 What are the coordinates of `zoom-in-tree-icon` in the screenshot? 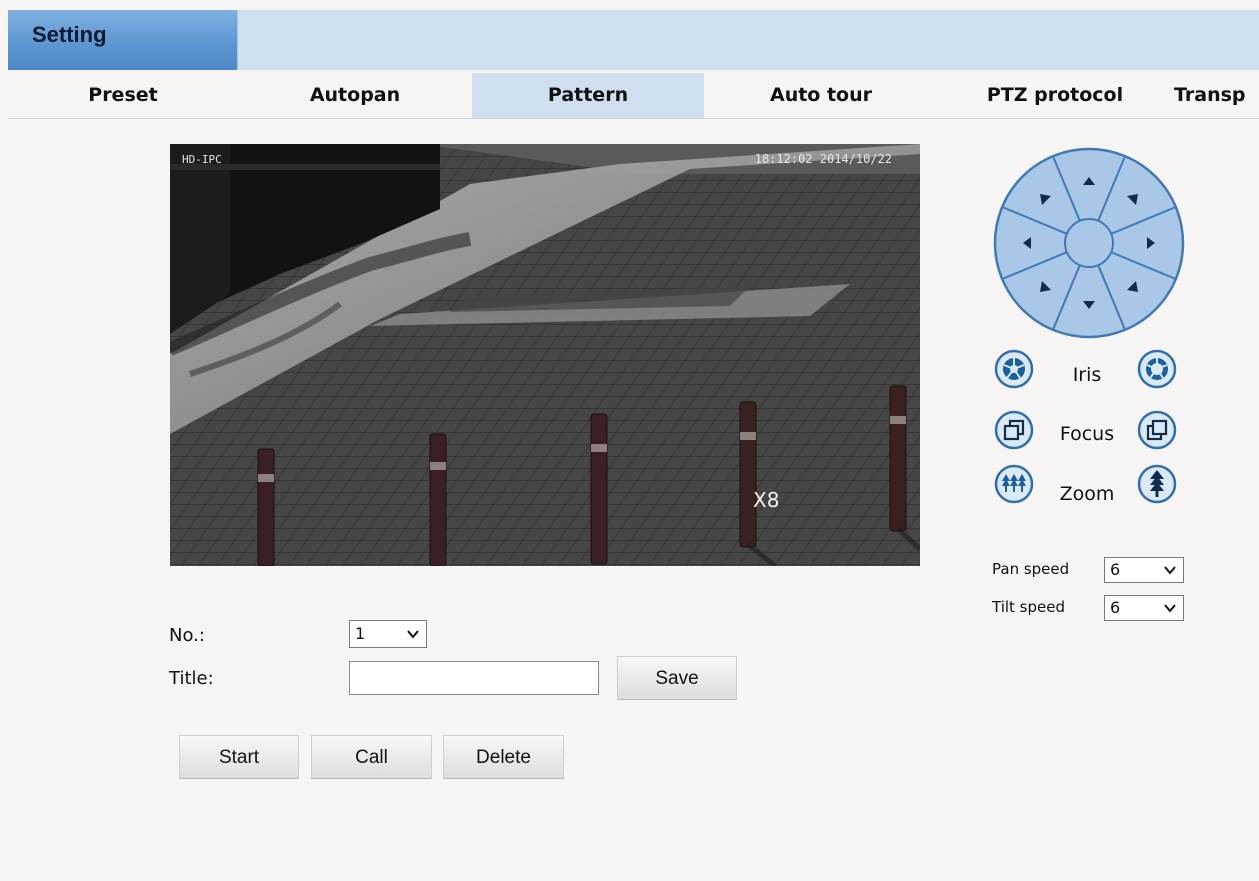 It's located at (1157, 484).